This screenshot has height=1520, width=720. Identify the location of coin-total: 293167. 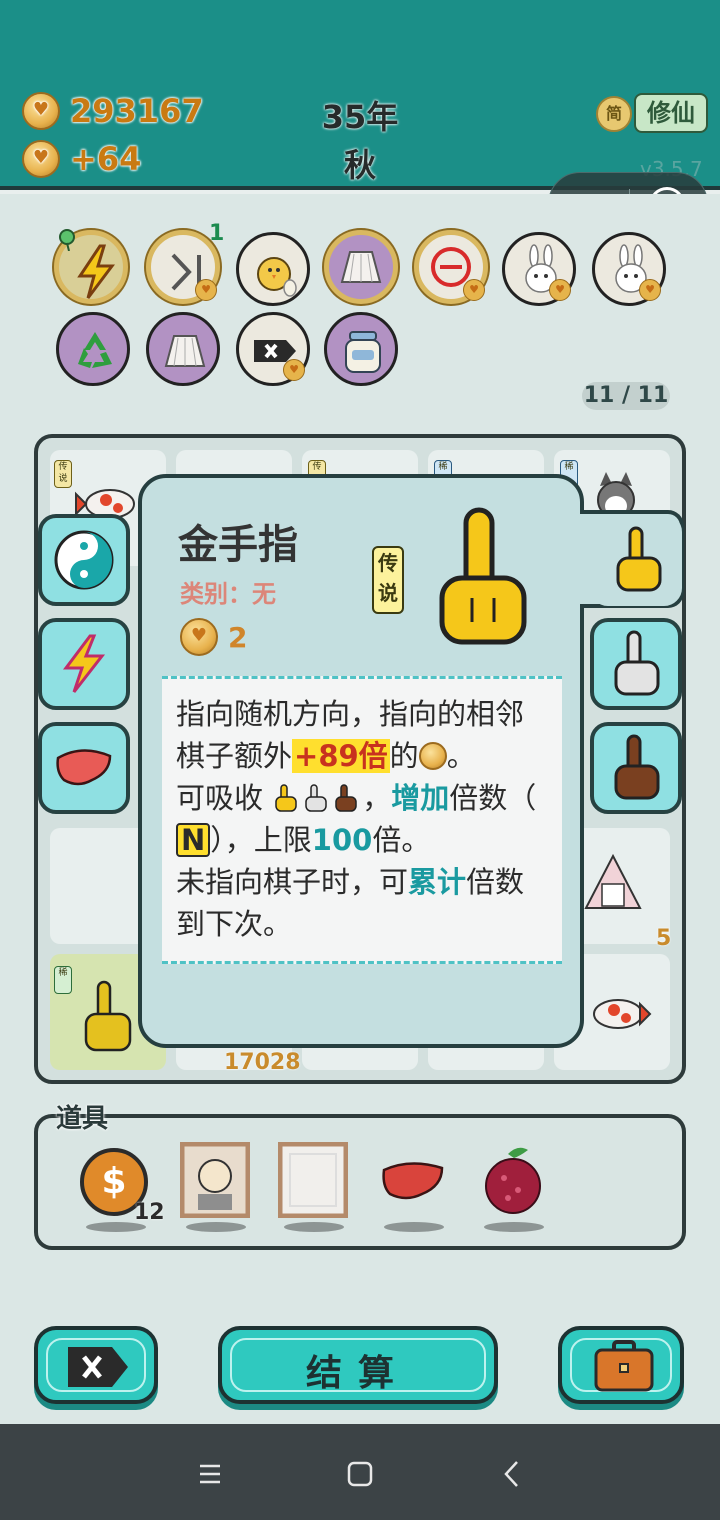
(113, 111).